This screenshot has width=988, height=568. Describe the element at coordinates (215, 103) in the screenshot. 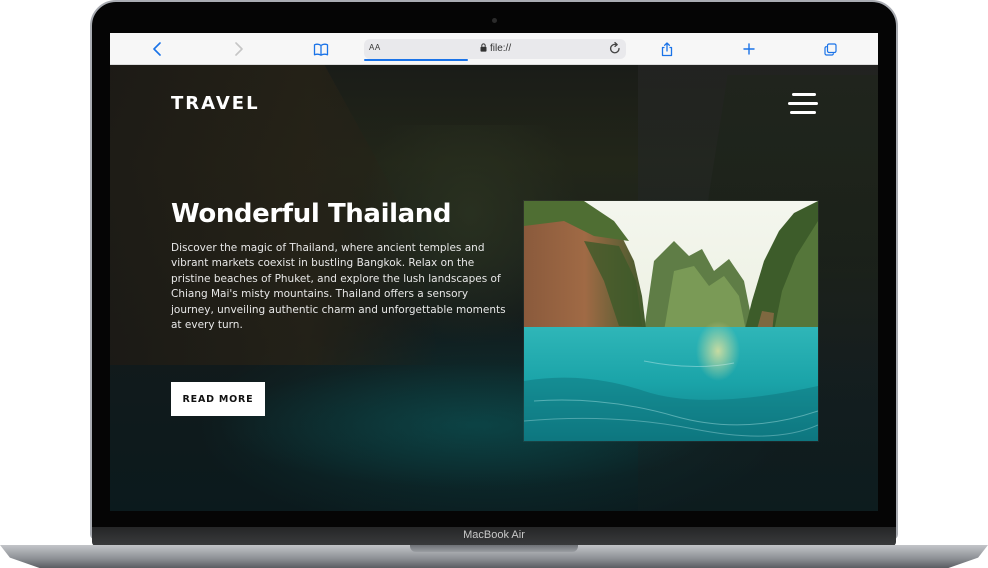

I see `site-logo: TRAVEL` at that location.